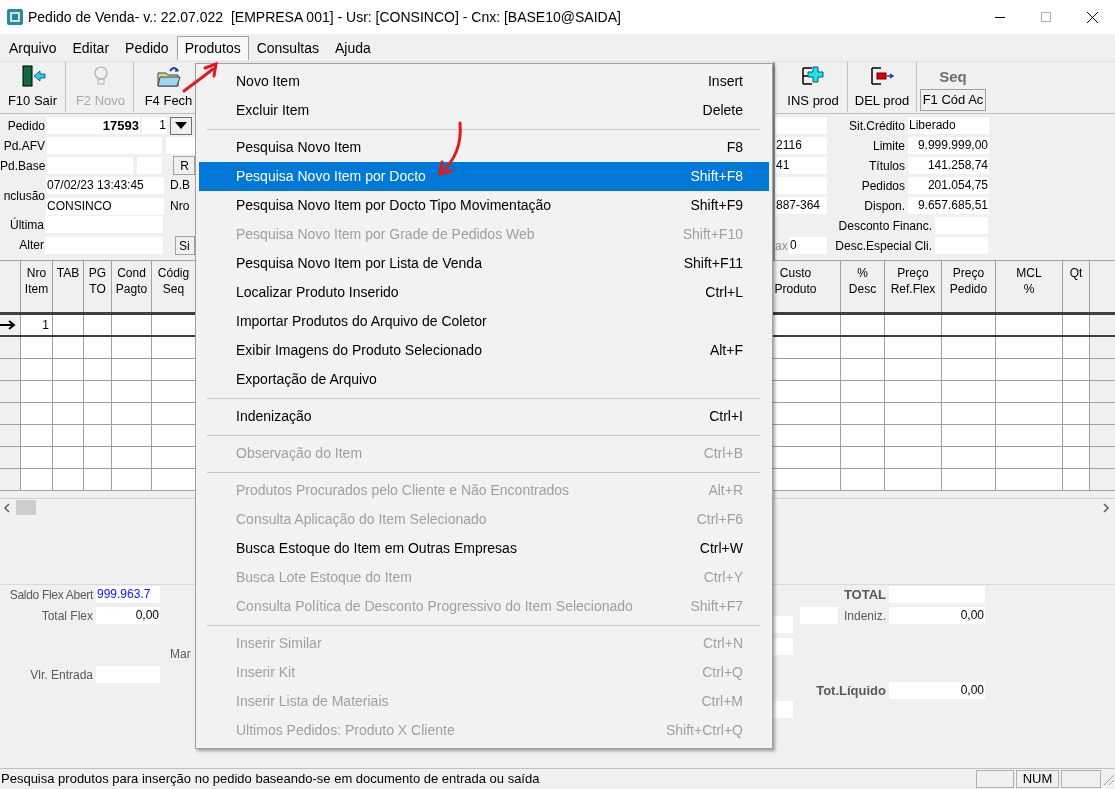 The height and width of the screenshot is (789, 1115). What do you see at coordinates (937, 615) in the screenshot?
I see `indemnity-field: 0,00` at bounding box center [937, 615].